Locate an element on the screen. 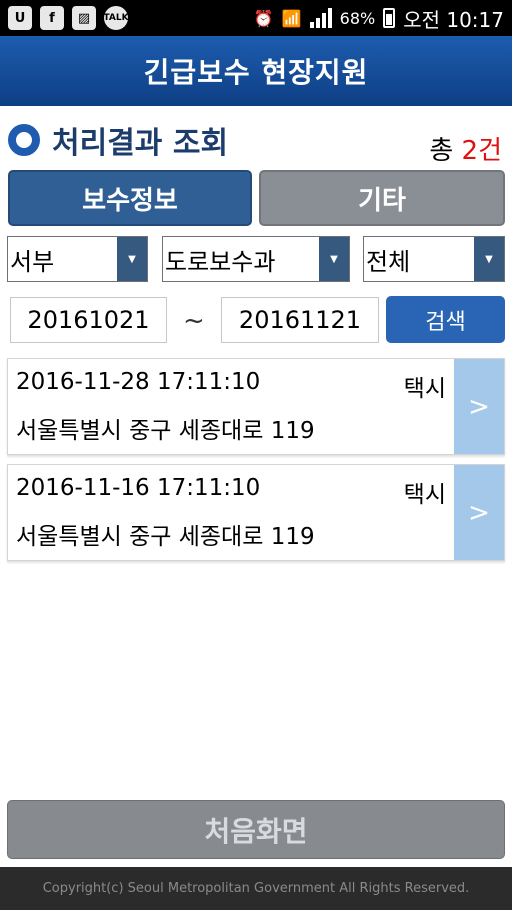  department-select: 도로보수과 ▼ is located at coordinates (256, 259).